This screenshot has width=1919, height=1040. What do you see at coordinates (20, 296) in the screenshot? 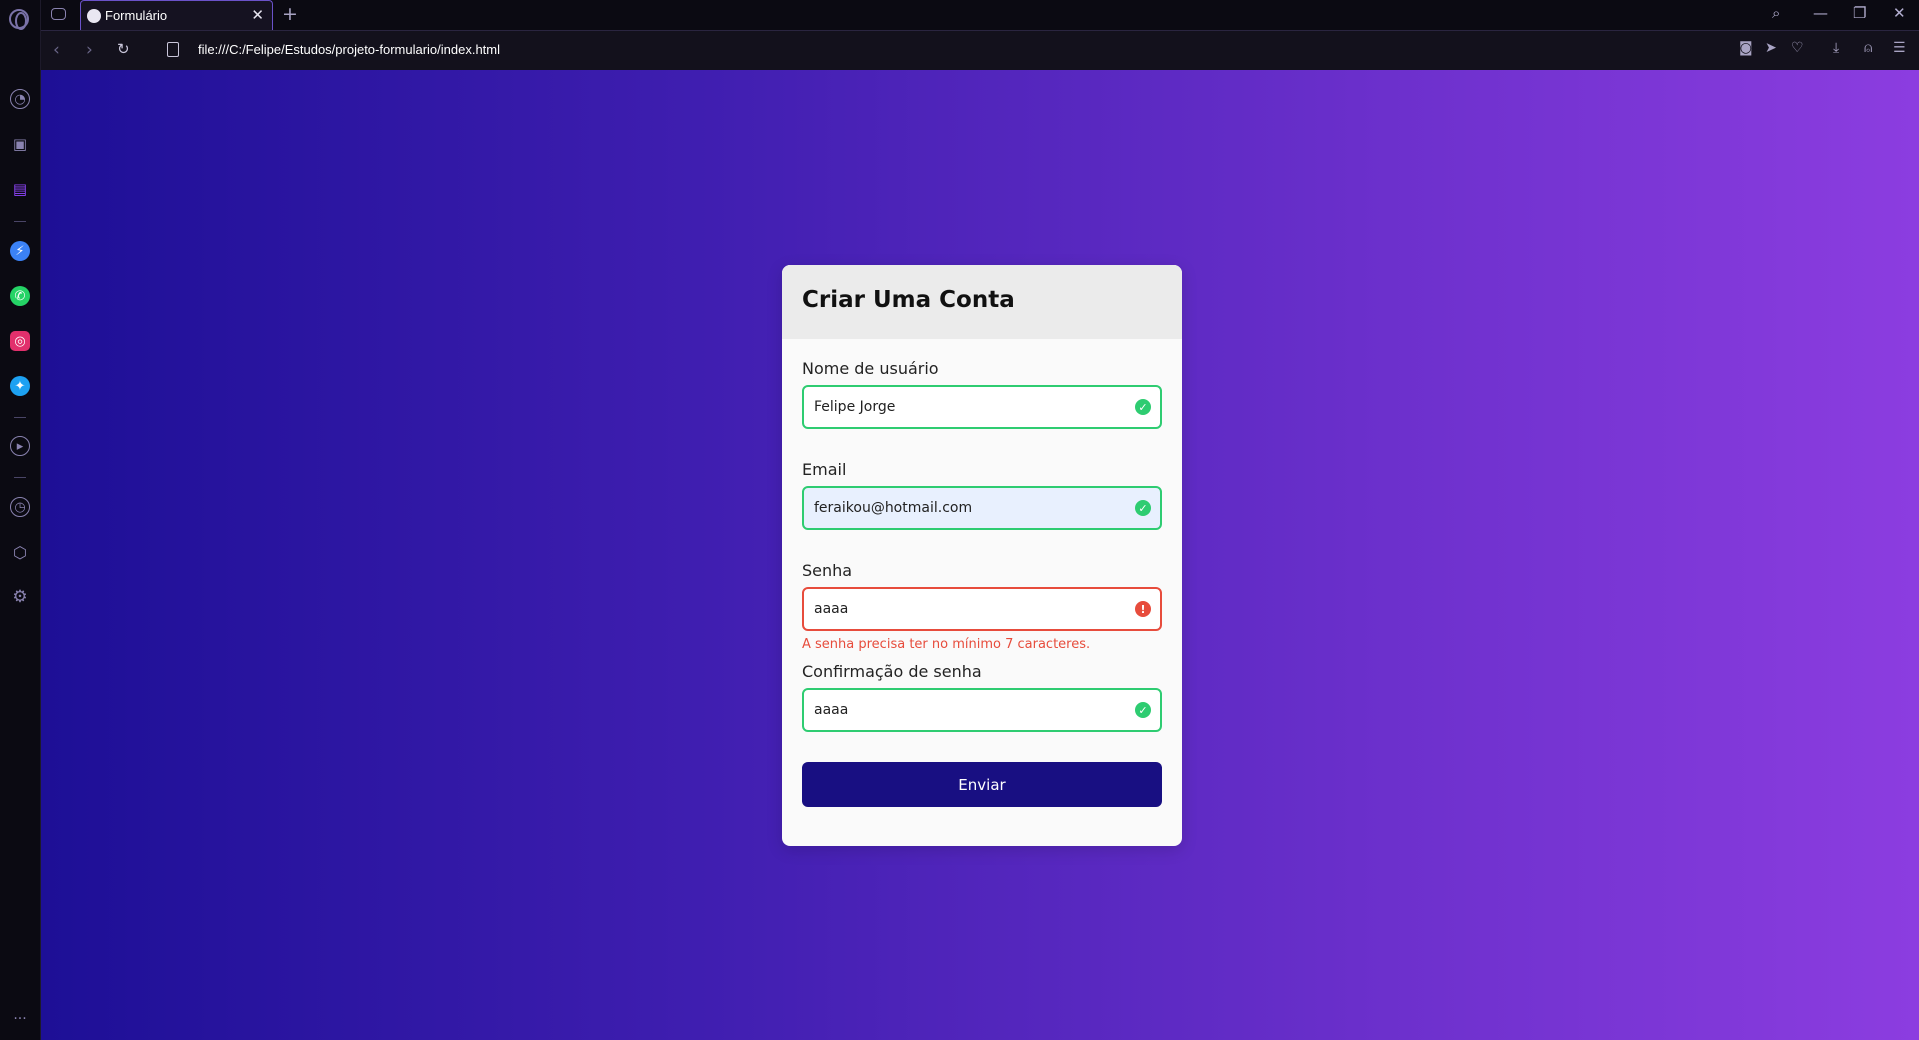
I see `whatsapp-icon: ✆` at bounding box center [20, 296].